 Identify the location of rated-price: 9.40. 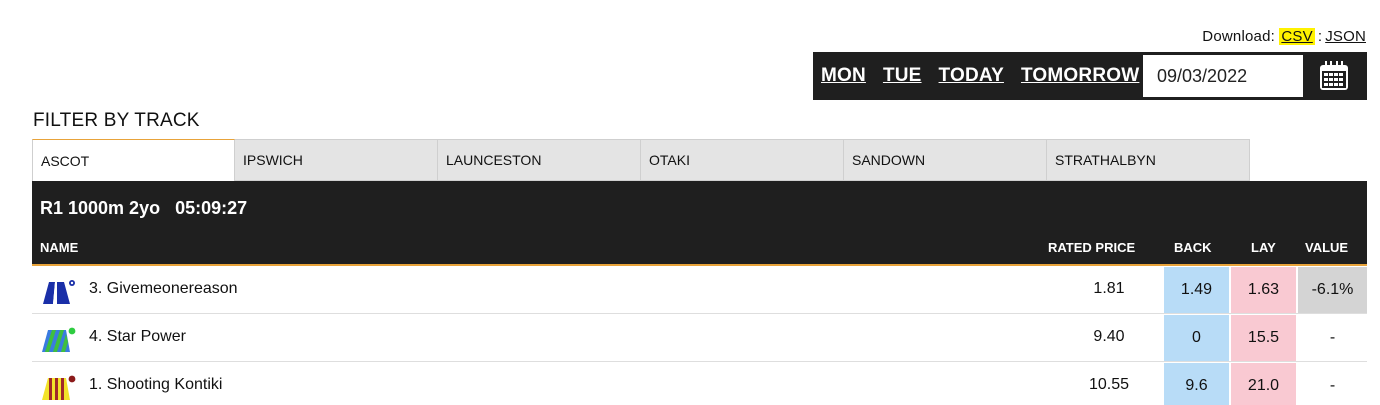
(1109, 336).